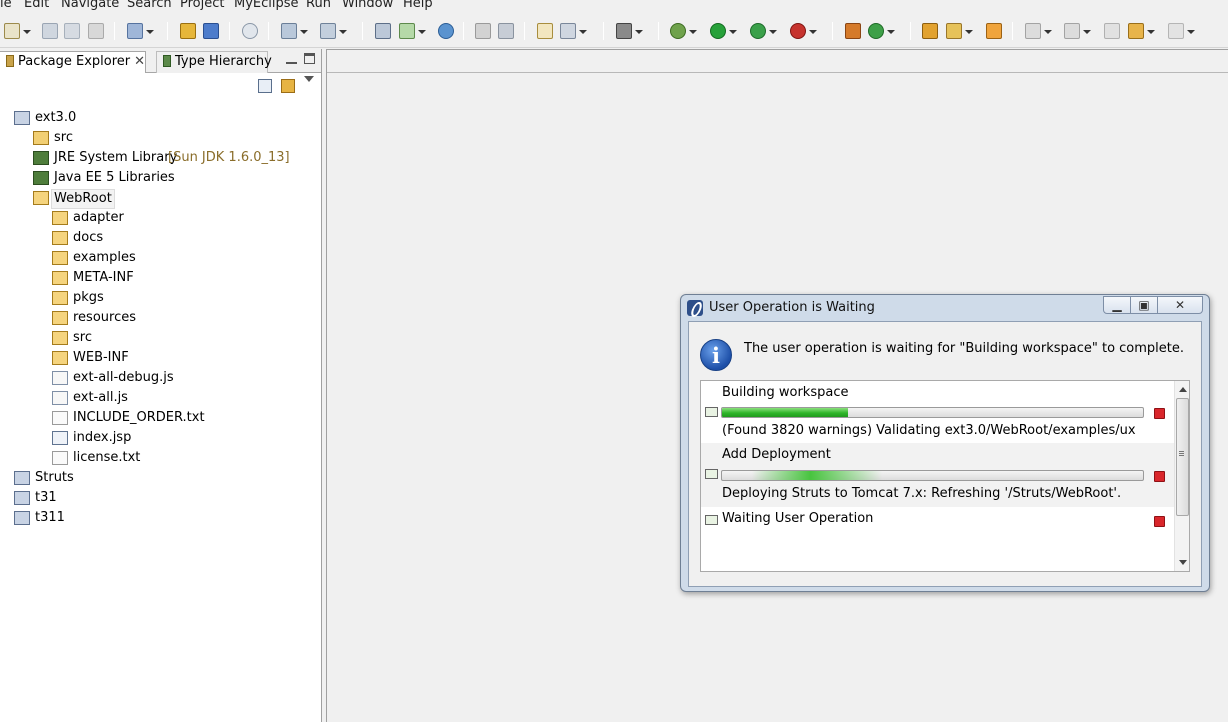  I want to click on external-tools-icon, so click(803, 31).